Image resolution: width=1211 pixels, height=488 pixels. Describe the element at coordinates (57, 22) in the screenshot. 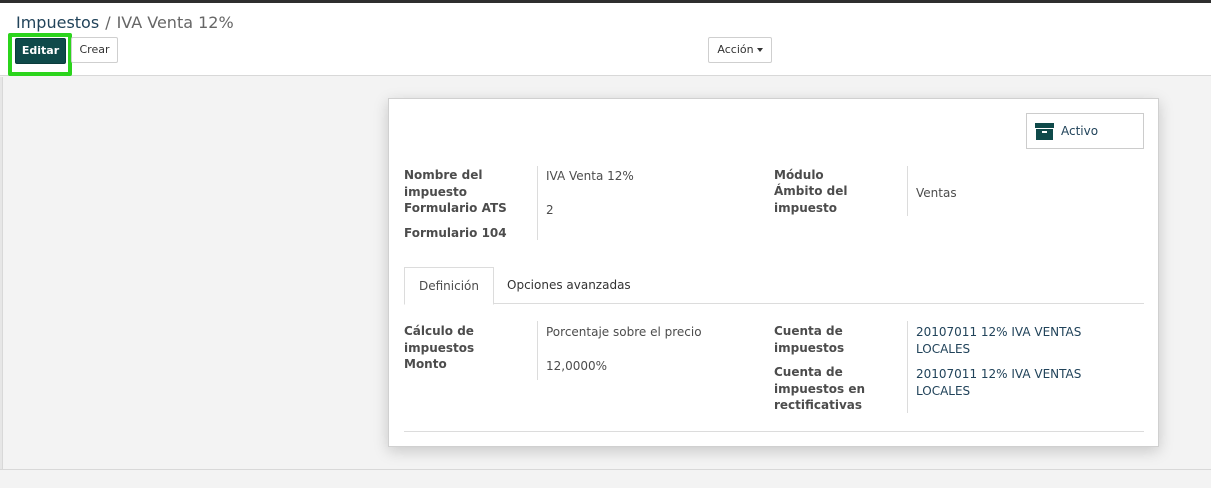

I see `breadcrumb-parent-link: Impuestos` at that location.